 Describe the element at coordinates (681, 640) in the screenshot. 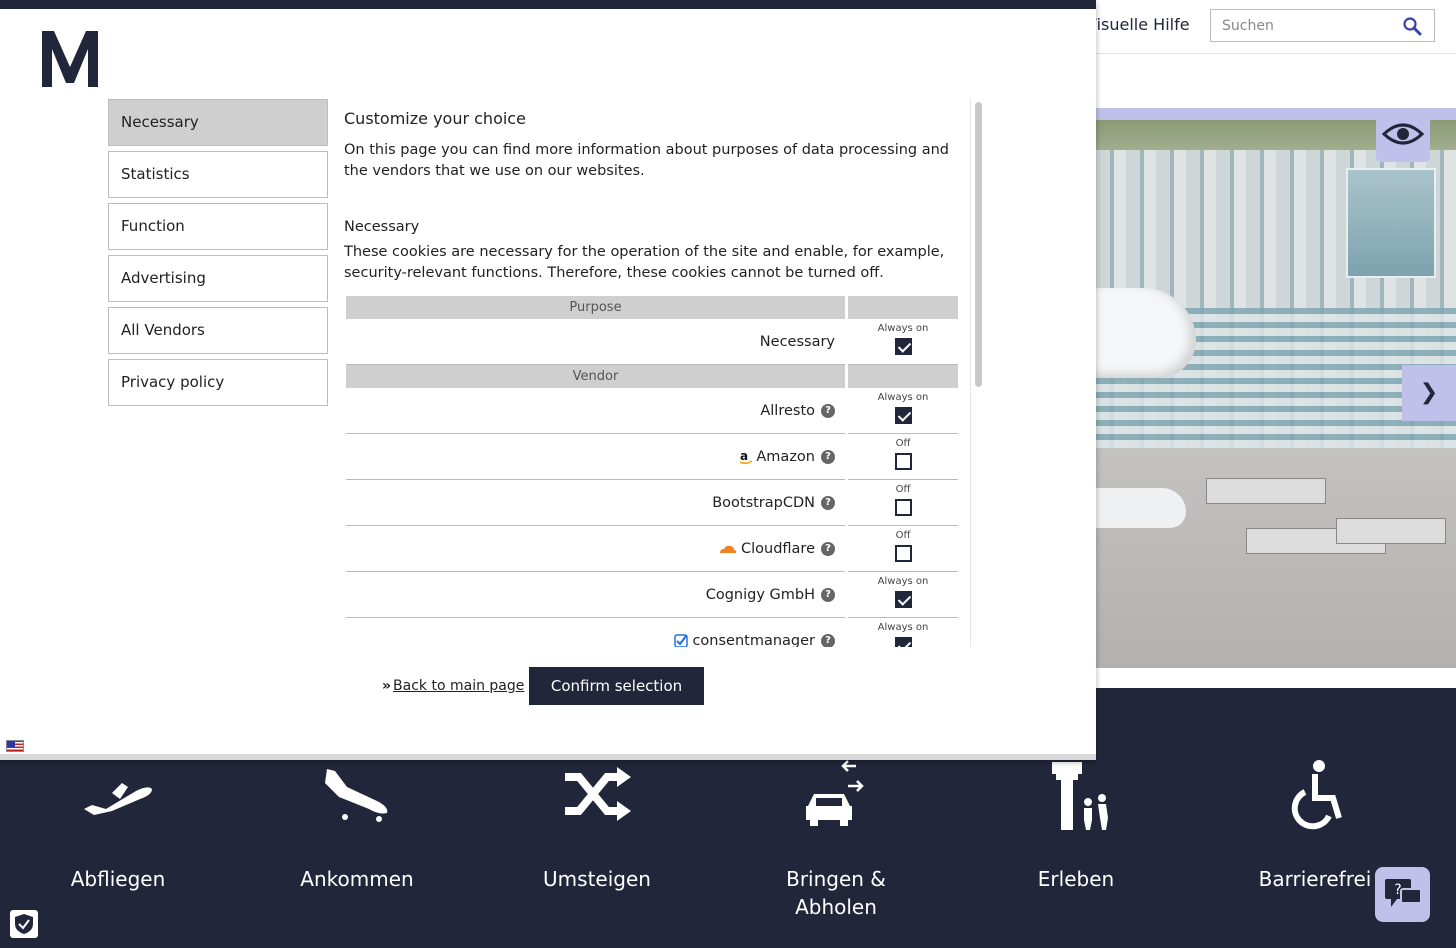

I see `consentmanager-logo-icon` at that location.